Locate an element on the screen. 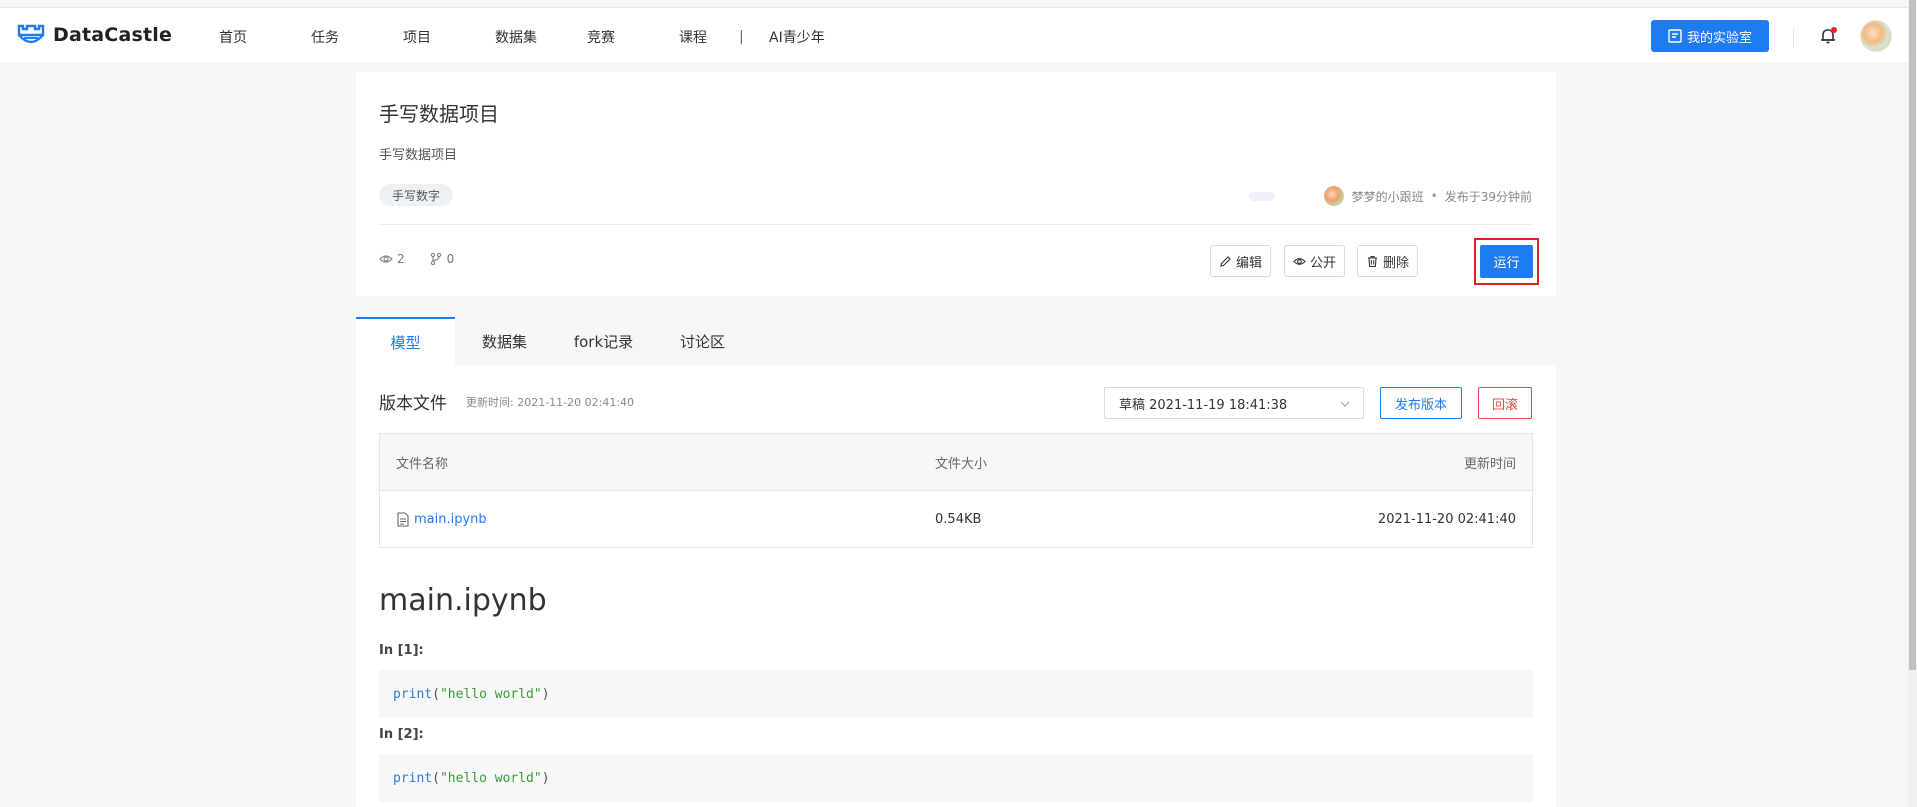 Image resolution: width=1917 pixels, height=807 pixels. notification-bell is located at coordinates (1828, 36).